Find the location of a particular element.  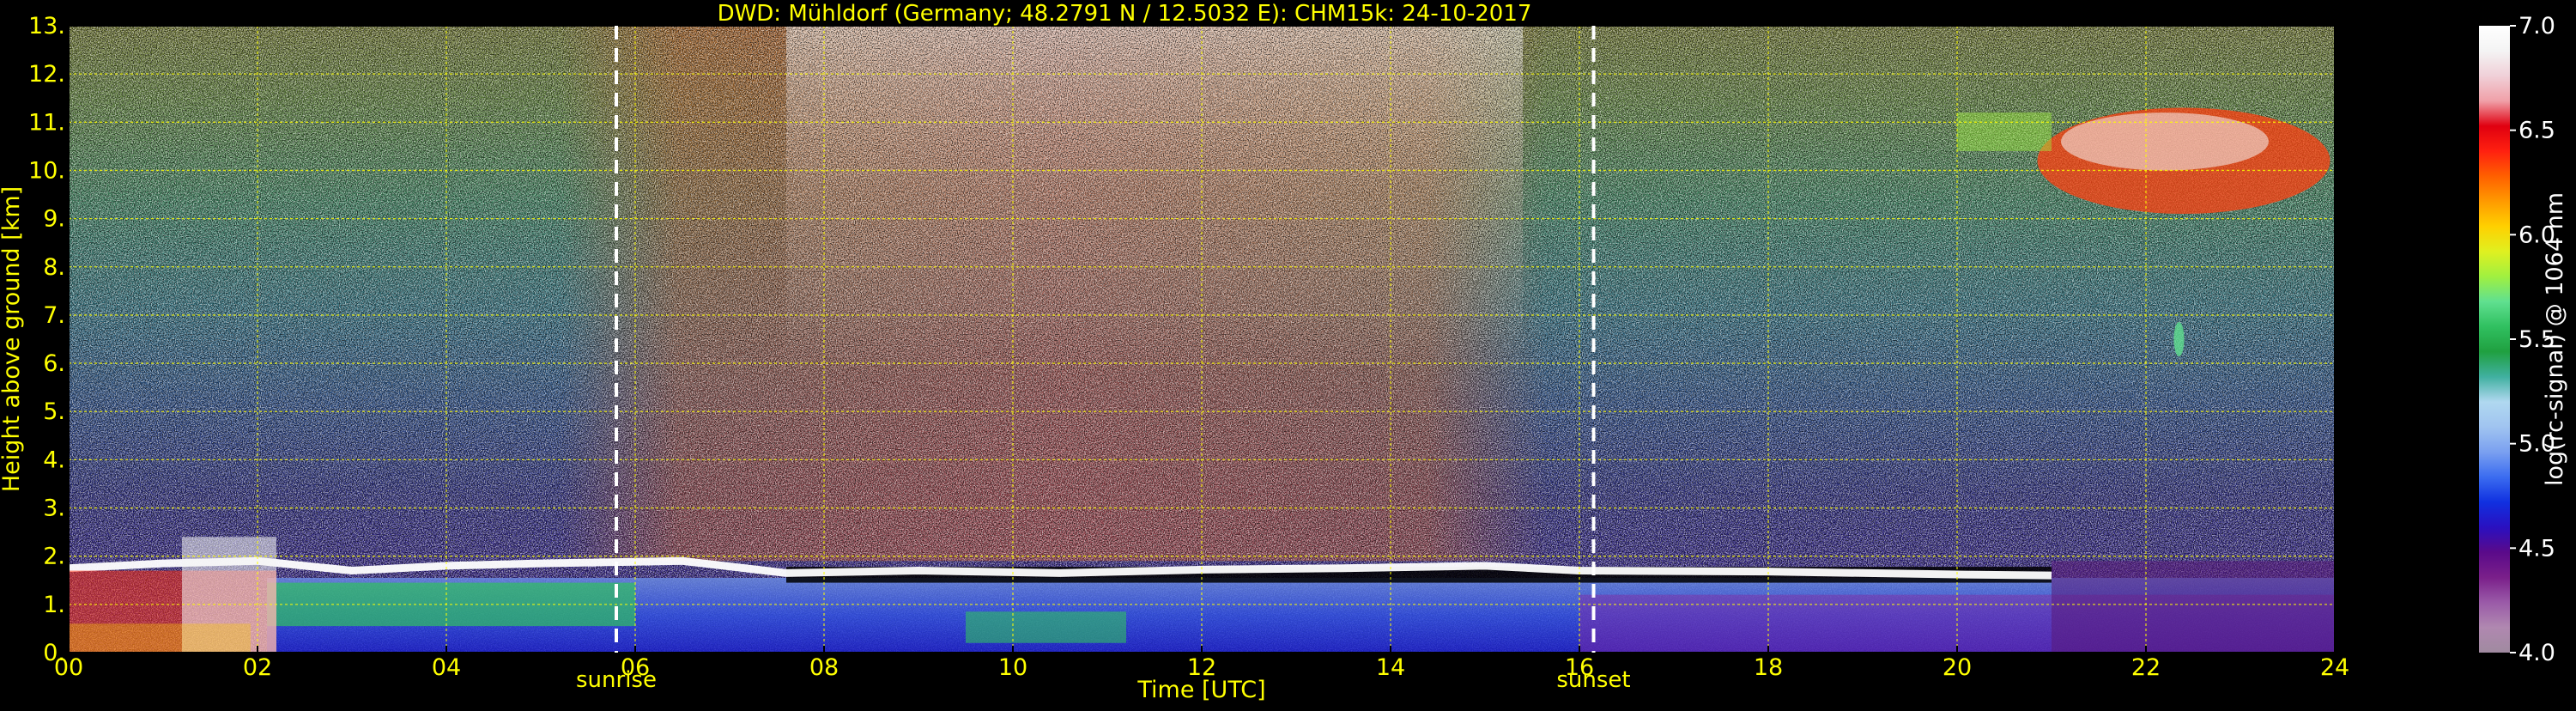

y-tick-label: 11. is located at coordinates (46, 122).